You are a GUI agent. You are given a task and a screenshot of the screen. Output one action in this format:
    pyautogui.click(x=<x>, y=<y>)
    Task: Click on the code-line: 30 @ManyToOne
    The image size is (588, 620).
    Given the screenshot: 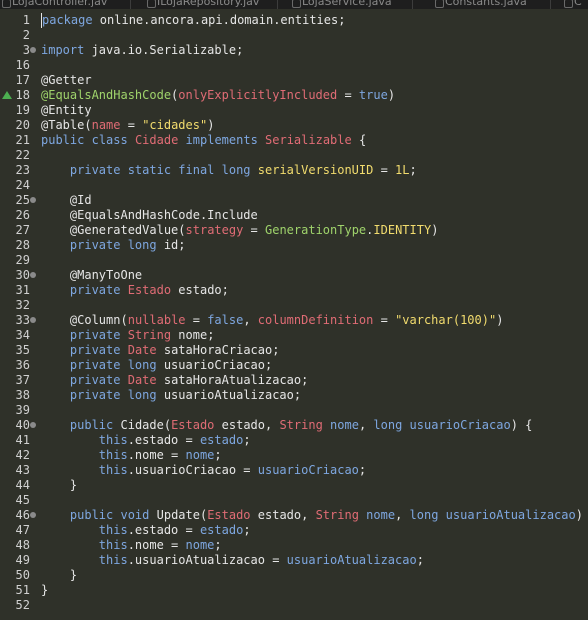 What is the action you would take?
    pyautogui.click(x=294, y=275)
    